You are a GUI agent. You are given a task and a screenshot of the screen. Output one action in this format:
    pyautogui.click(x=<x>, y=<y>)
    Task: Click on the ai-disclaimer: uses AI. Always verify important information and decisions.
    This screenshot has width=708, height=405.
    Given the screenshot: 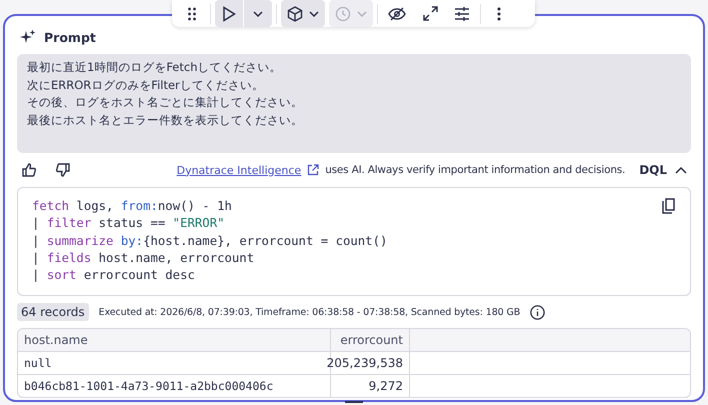 What is the action you would take?
    pyautogui.click(x=475, y=170)
    